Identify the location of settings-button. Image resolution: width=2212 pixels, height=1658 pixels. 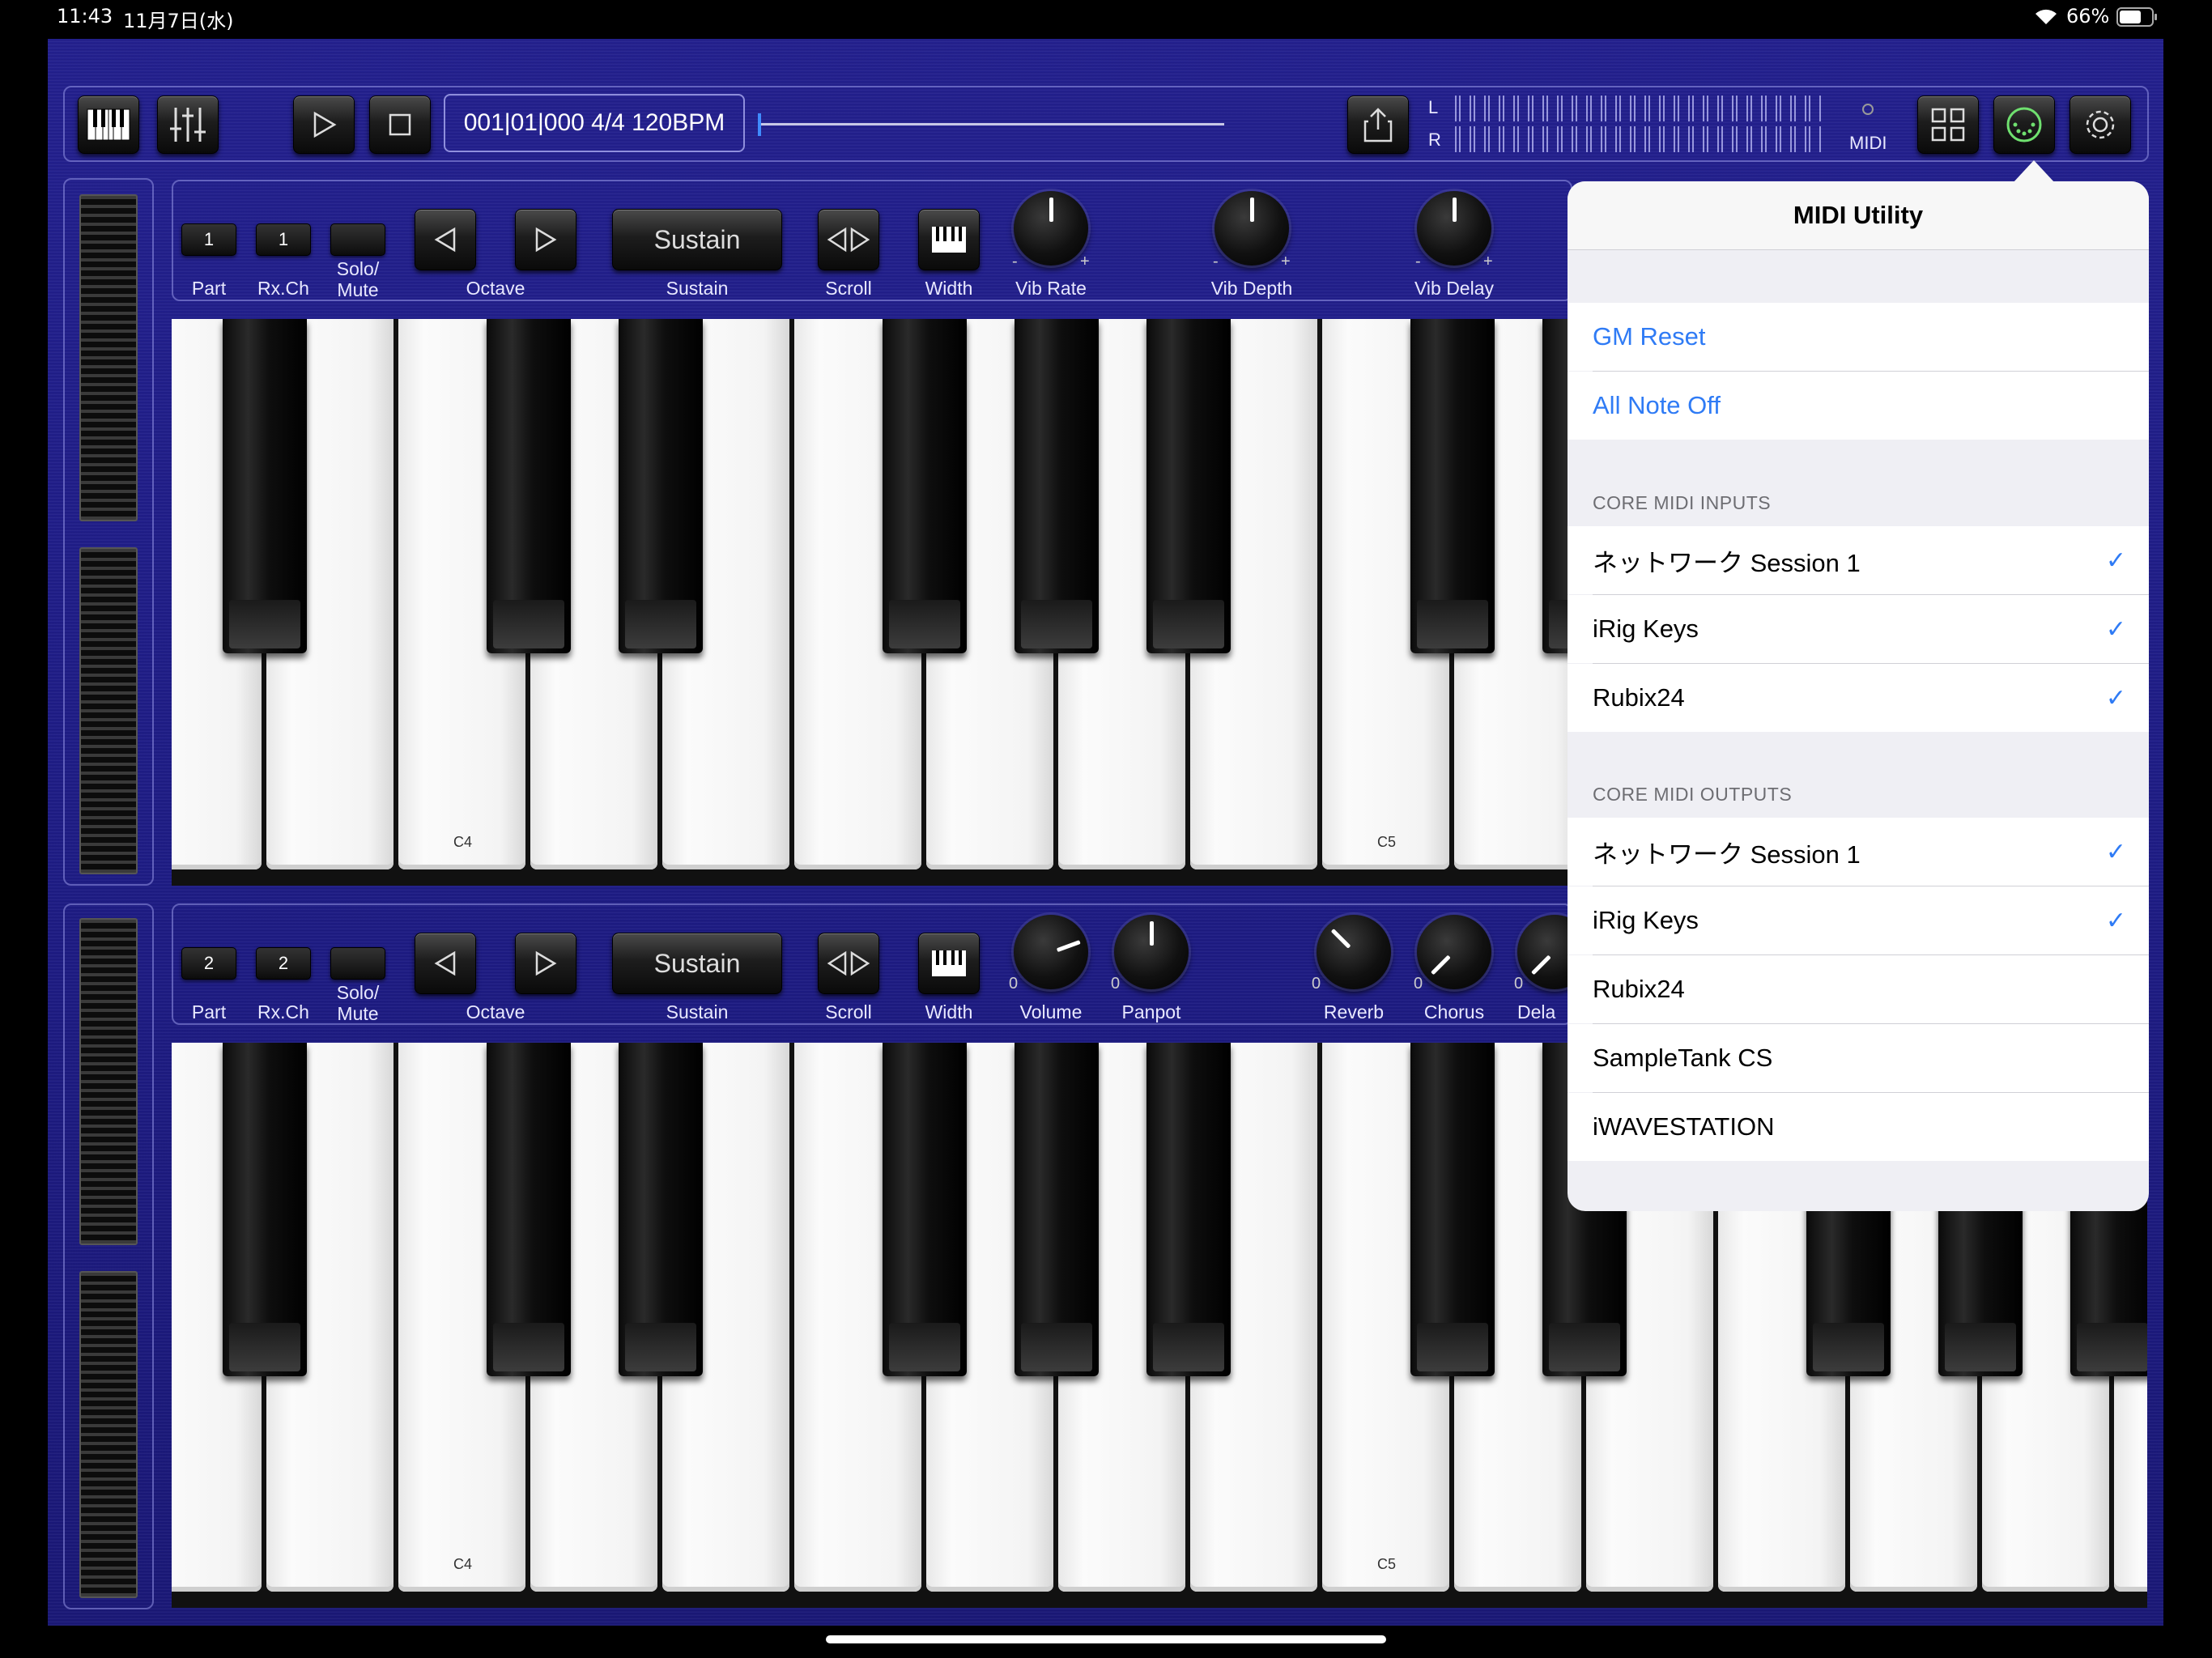
(2100, 125).